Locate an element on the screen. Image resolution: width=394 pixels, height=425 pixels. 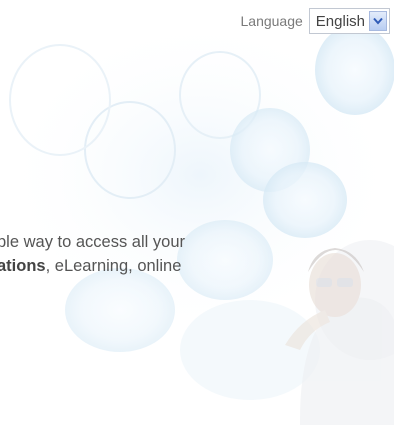
language-selected-value: English is located at coordinates (340, 21).